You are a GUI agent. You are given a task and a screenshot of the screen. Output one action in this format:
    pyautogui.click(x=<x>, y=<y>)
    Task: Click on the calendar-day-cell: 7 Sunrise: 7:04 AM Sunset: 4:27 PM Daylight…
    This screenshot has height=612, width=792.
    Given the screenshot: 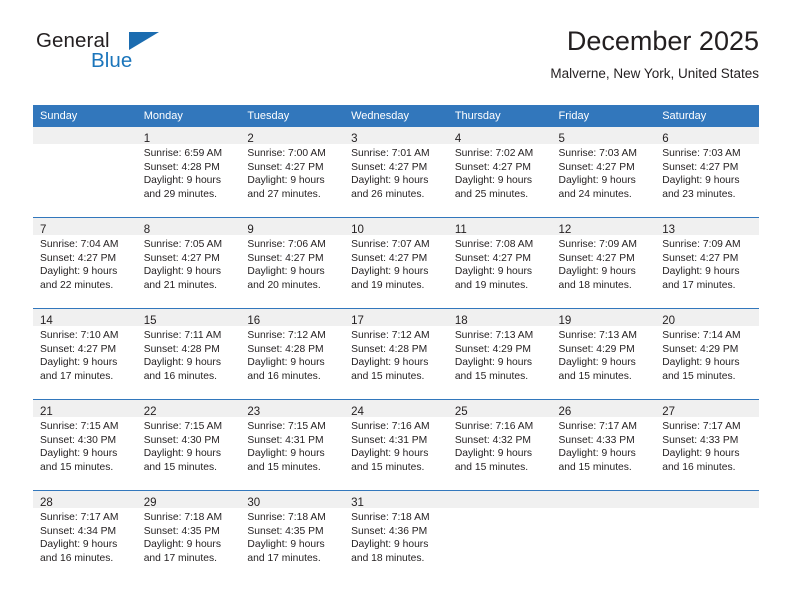 What is the action you would take?
    pyautogui.click(x=85, y=263)
    